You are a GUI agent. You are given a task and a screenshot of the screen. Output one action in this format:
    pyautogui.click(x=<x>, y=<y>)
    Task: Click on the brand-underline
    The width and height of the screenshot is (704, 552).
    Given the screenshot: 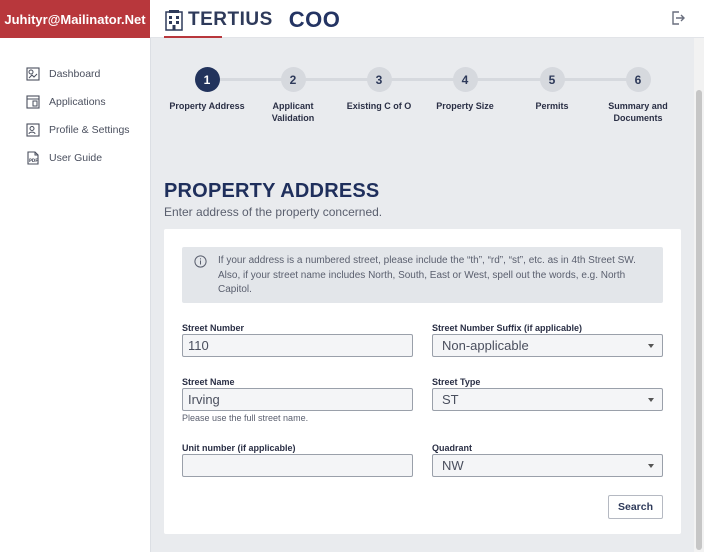 What is the action you would take?
    pyautogui.click(x=193, y=37)
    